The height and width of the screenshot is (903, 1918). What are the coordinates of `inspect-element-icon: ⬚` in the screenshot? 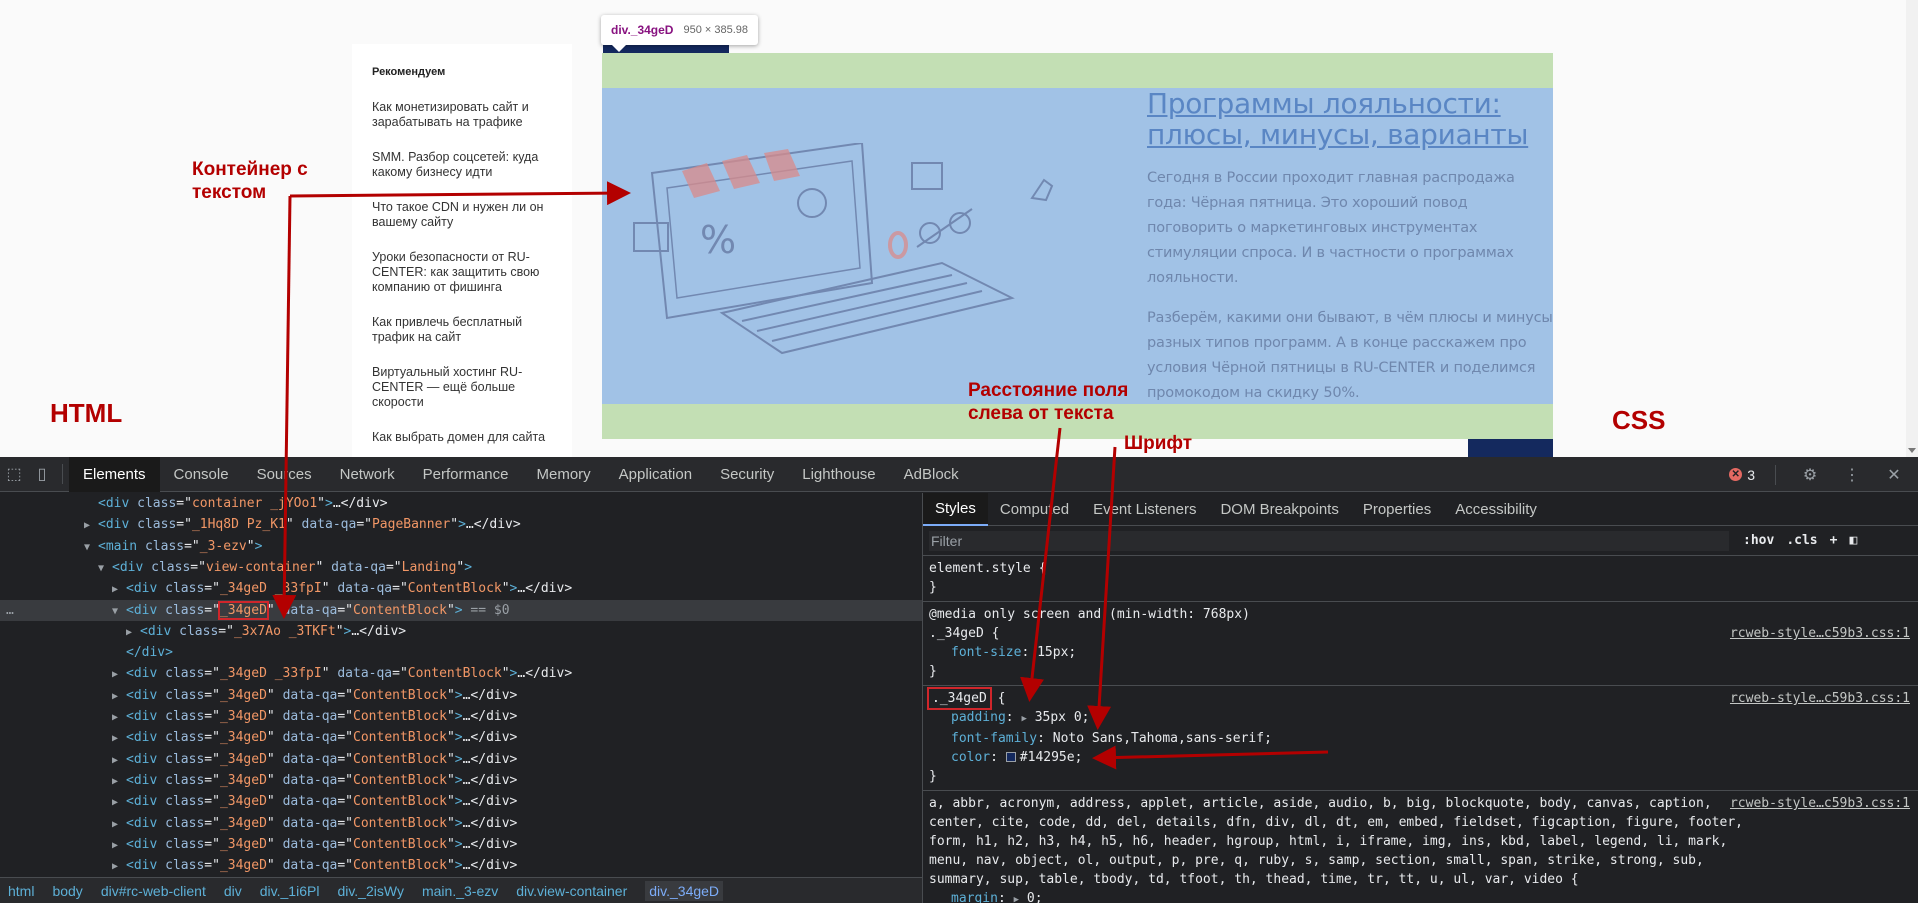 It's located at (14, 474).